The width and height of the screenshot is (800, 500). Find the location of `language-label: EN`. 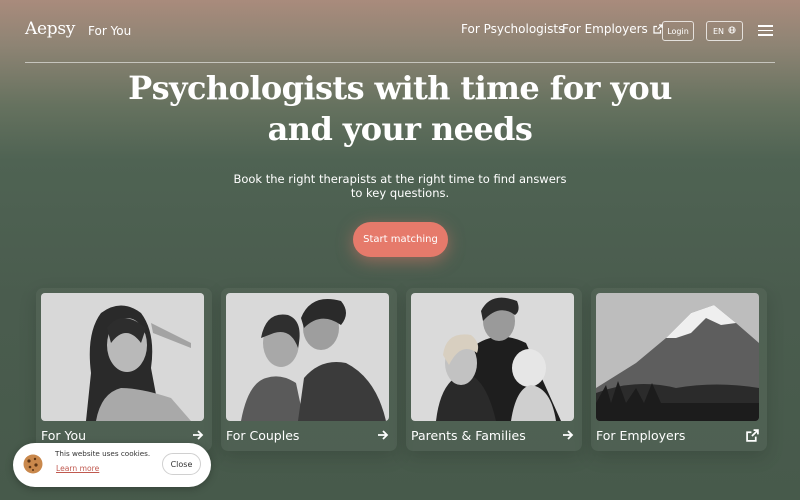

language-label: EN is located at coordinates (718, 31).